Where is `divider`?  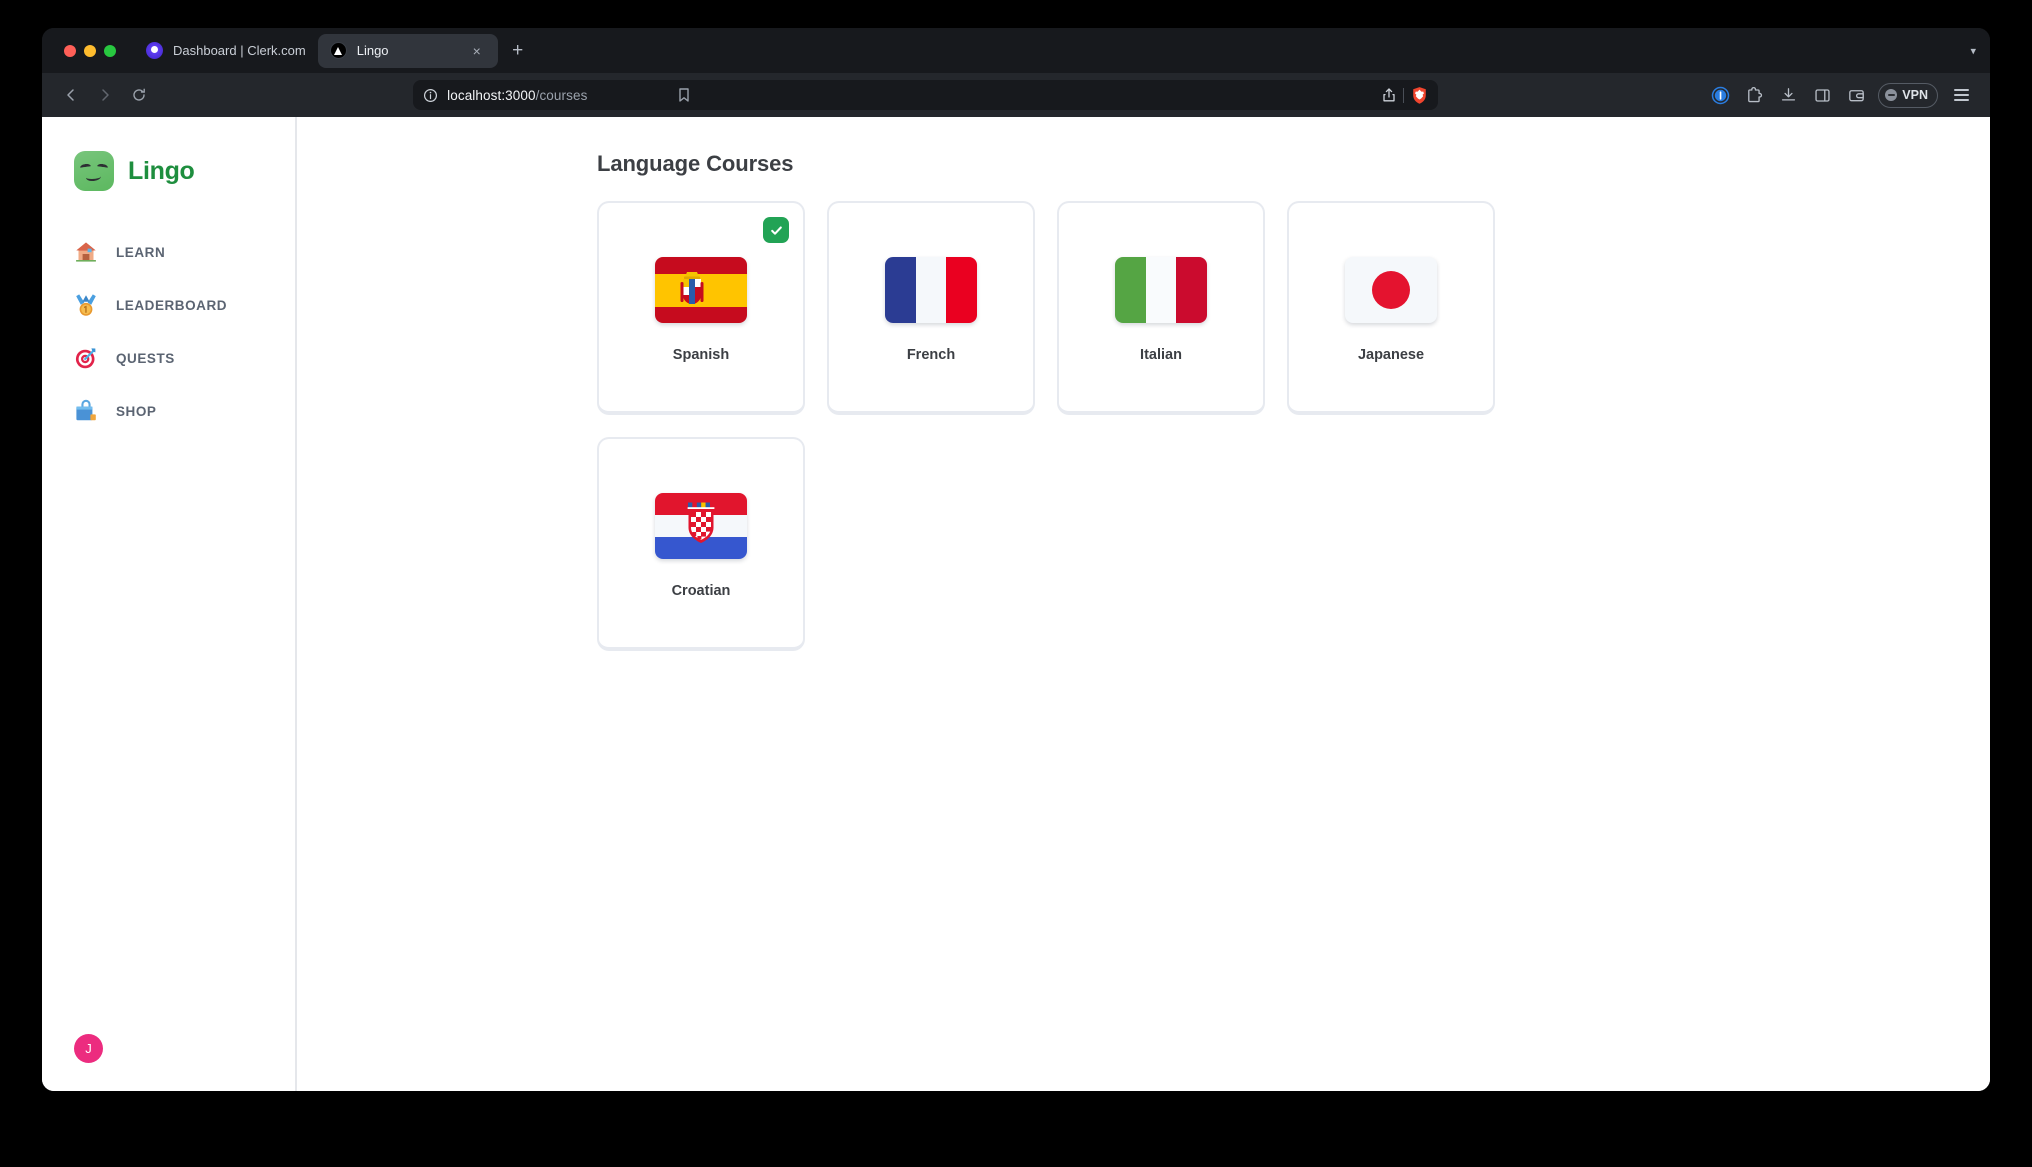 divider is located at coordinates (1404, 95).